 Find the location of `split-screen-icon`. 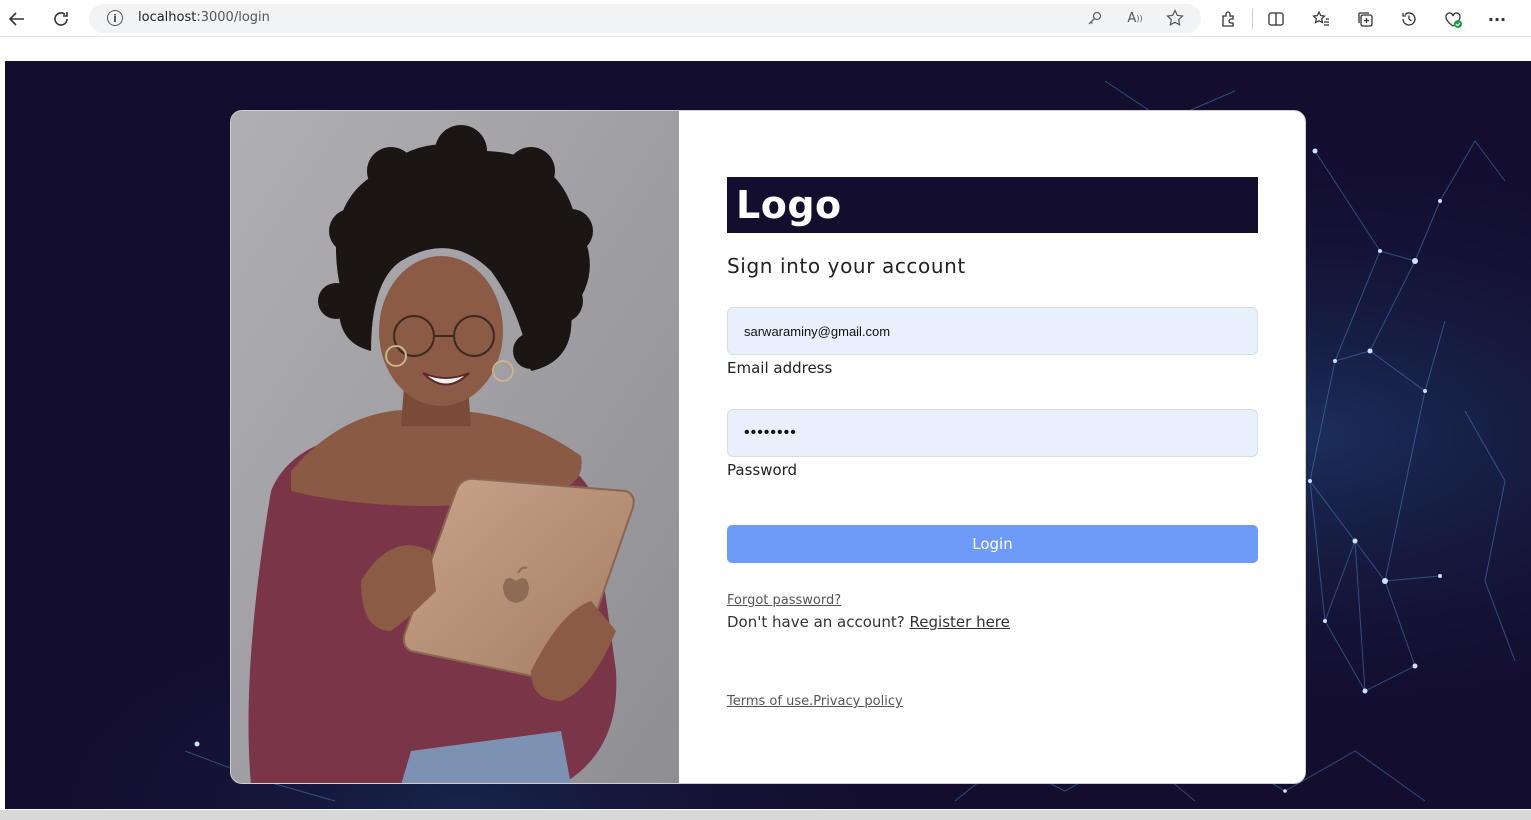

split-screen-icon is located at coordinates (1276, 19).